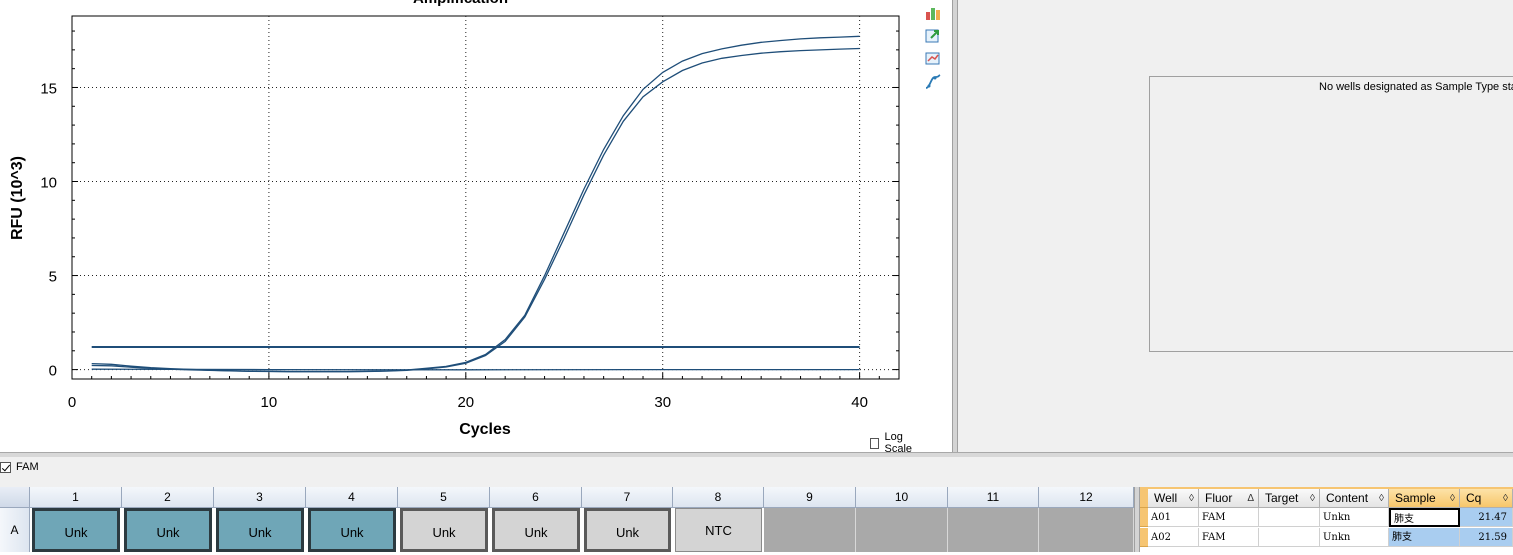 The width and height of the screenshot is (1513, 555). I want to click on plate-column-header-8: 8, so click(718, 497).